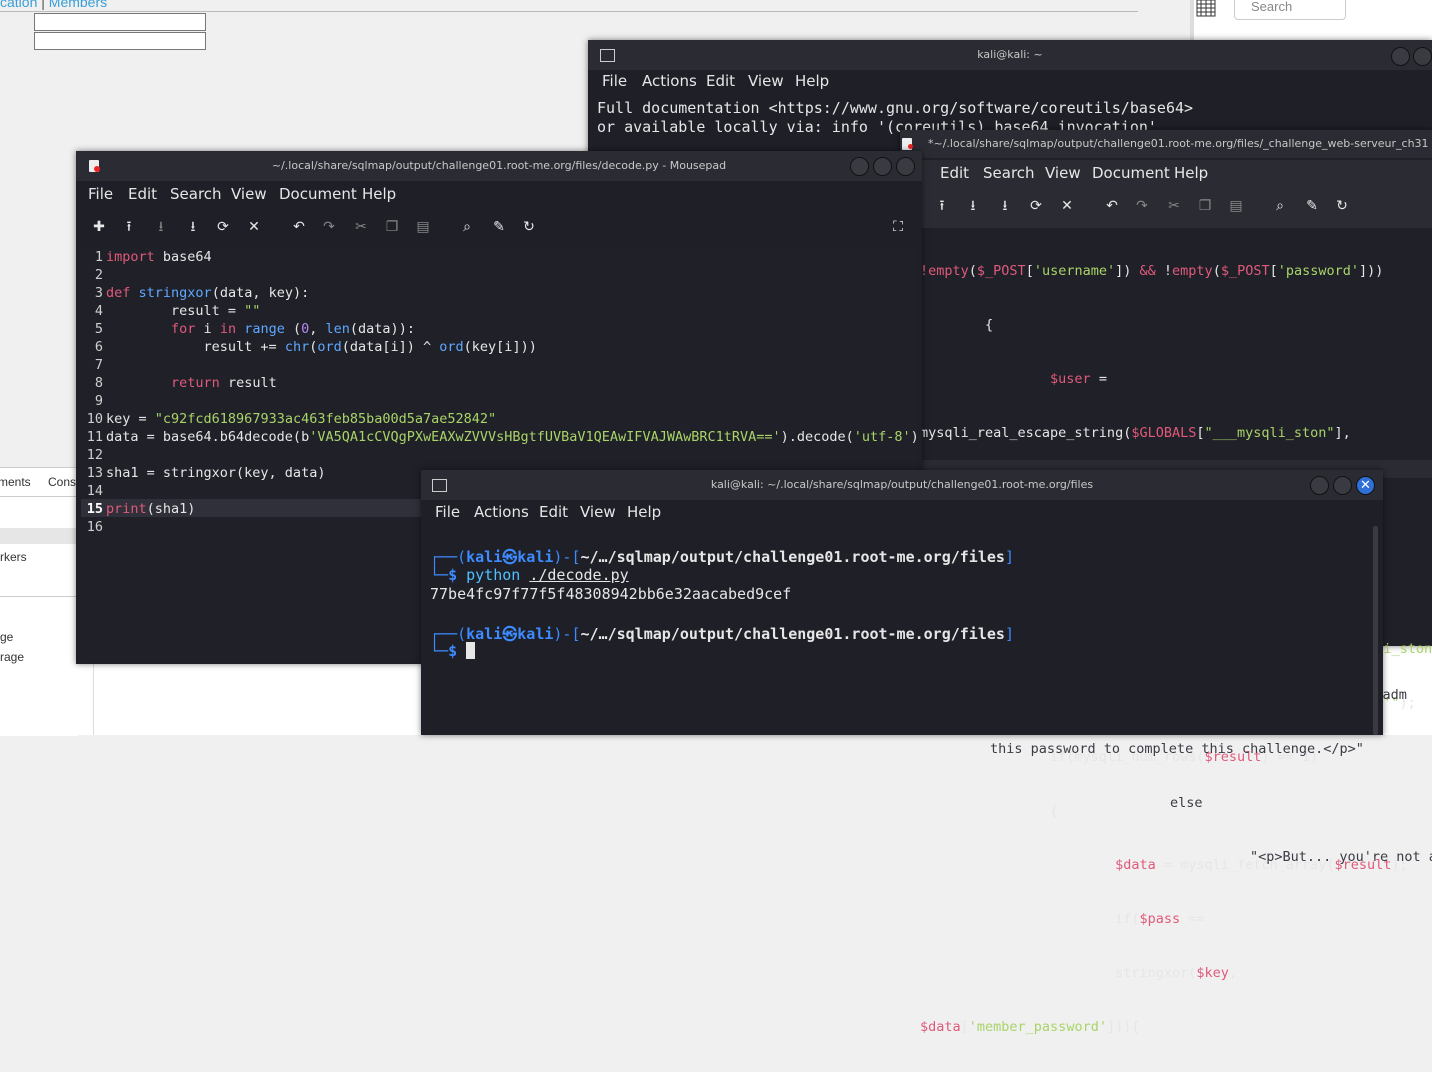 The width and height of the screenshot is (1432, 1072). Describe the element at coordinates (12, 657) in the screenshot. I see `devtools-item: rage` at that location.